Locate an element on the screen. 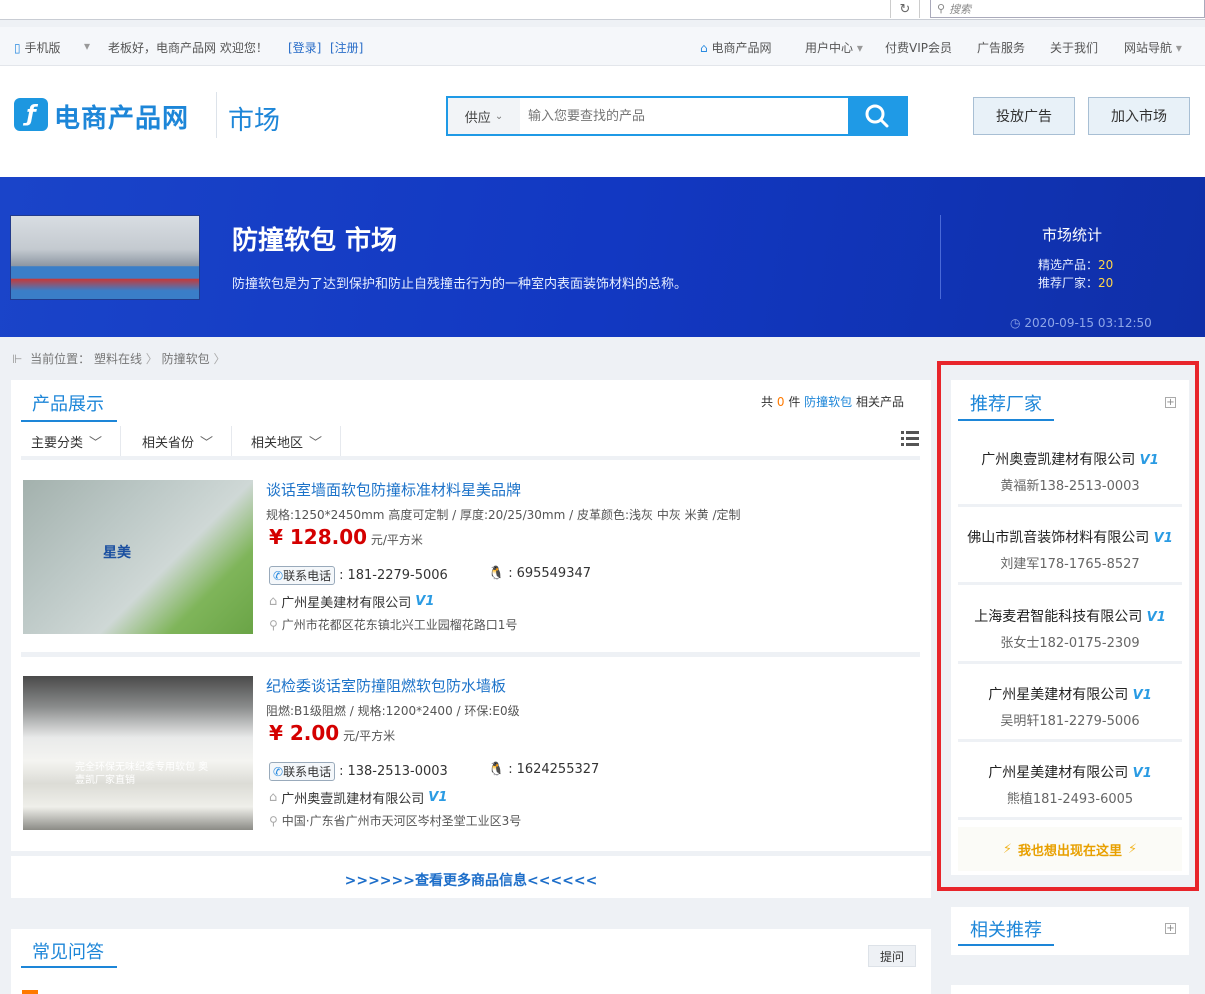 The width and height of the screenshot is (1205, 994). product-price-row: ¥ 128.00 元/平方米 is located at coordinates (346, 537).